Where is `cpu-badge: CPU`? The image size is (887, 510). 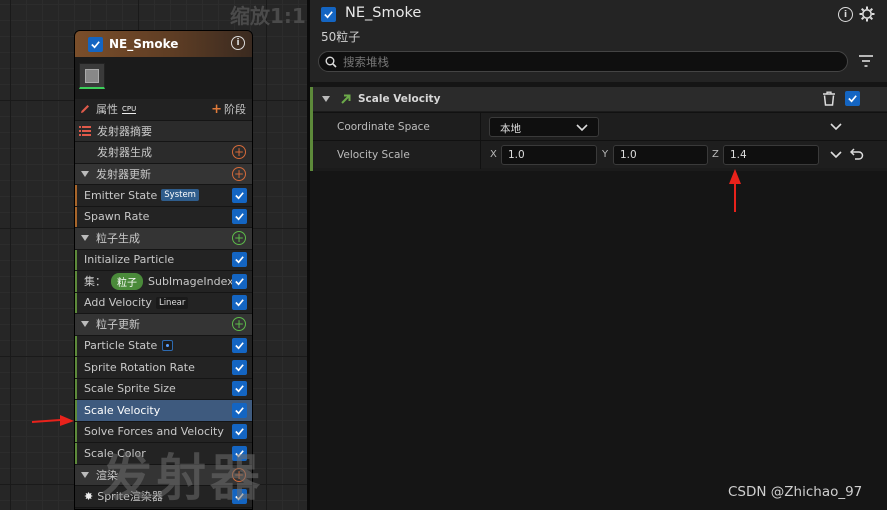
cpu-badge: CPU is located at coordinates (129, 109).